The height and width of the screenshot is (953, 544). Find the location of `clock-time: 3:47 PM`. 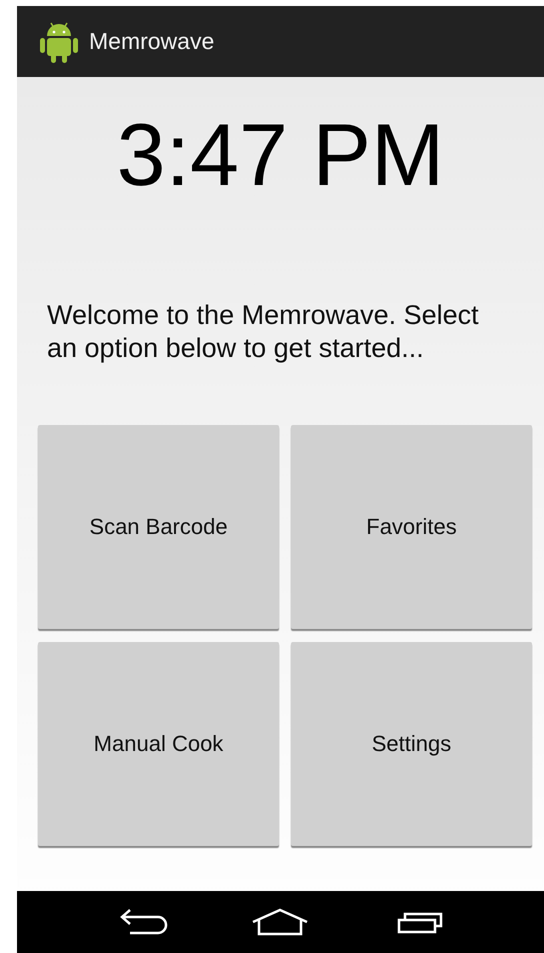

clock-time: 3:47 PM is located at coordinates (280, 155).